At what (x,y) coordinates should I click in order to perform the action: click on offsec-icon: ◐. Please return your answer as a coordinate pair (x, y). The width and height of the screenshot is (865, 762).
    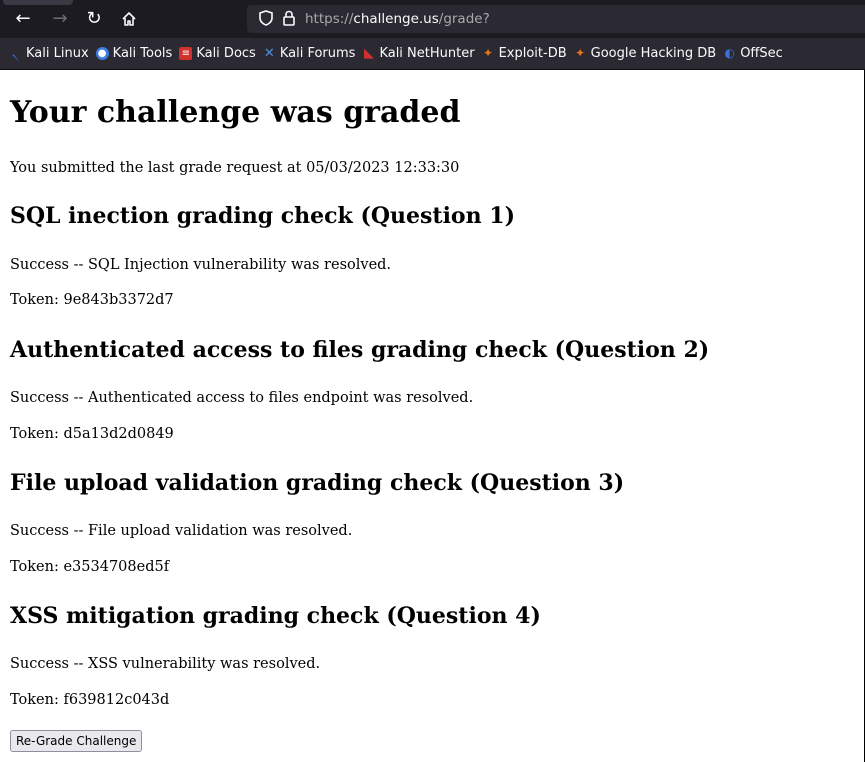
    Looking at the image, I should click on (729, 53).